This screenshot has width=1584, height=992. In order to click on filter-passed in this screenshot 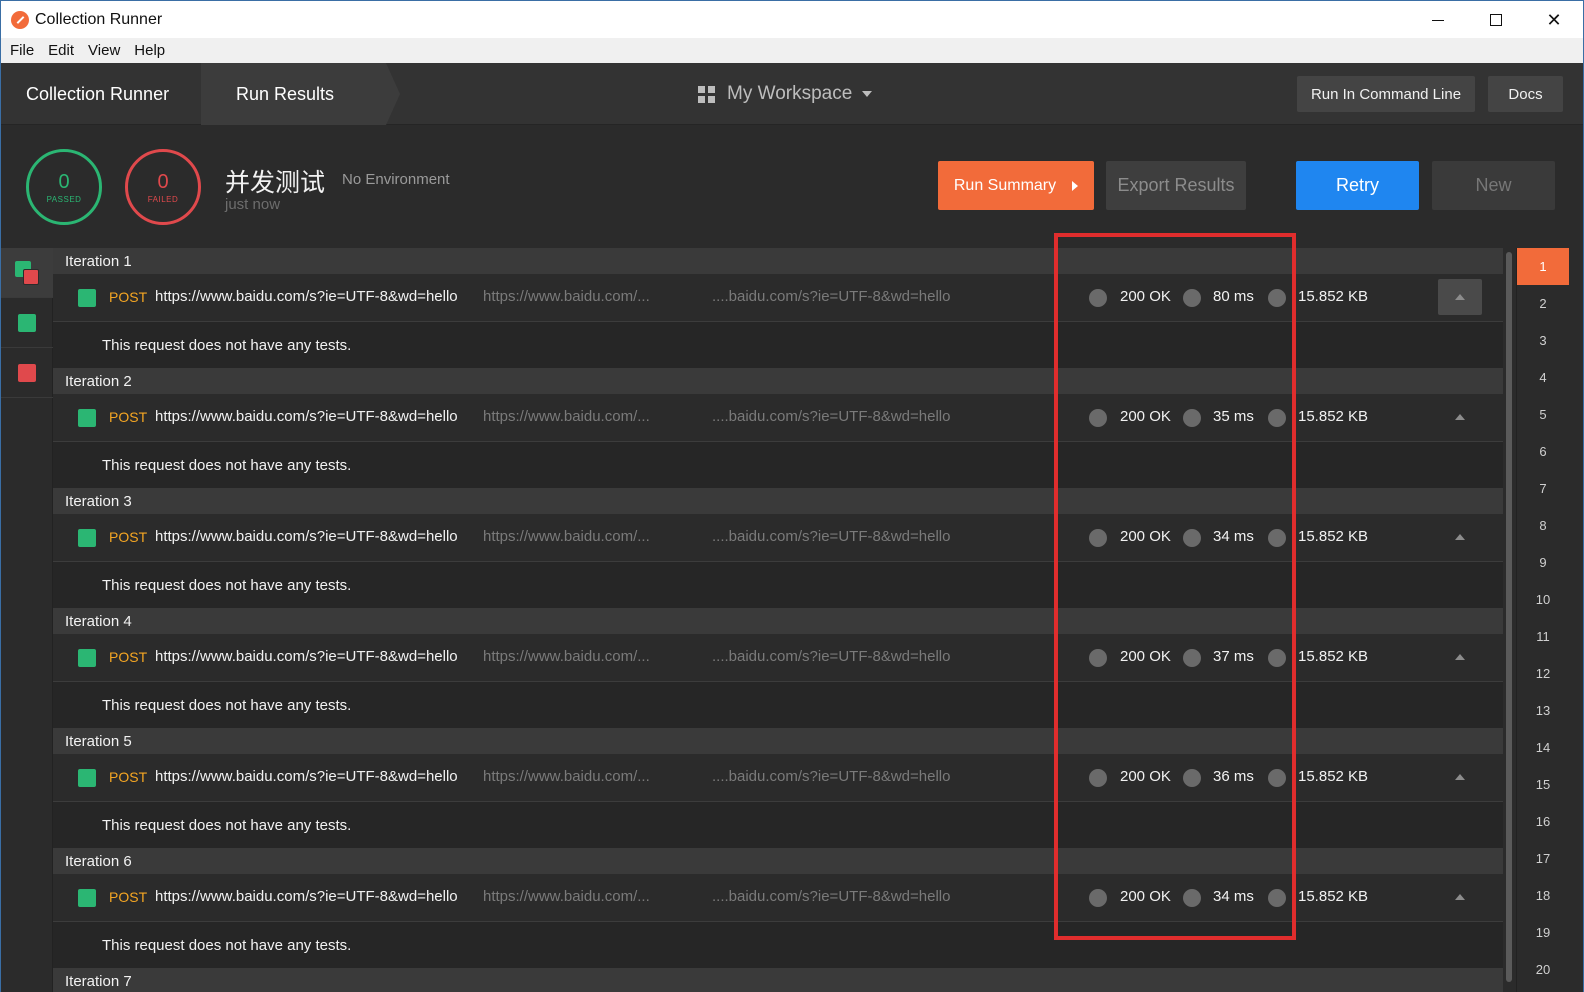, I will do `click(27, 323)`.